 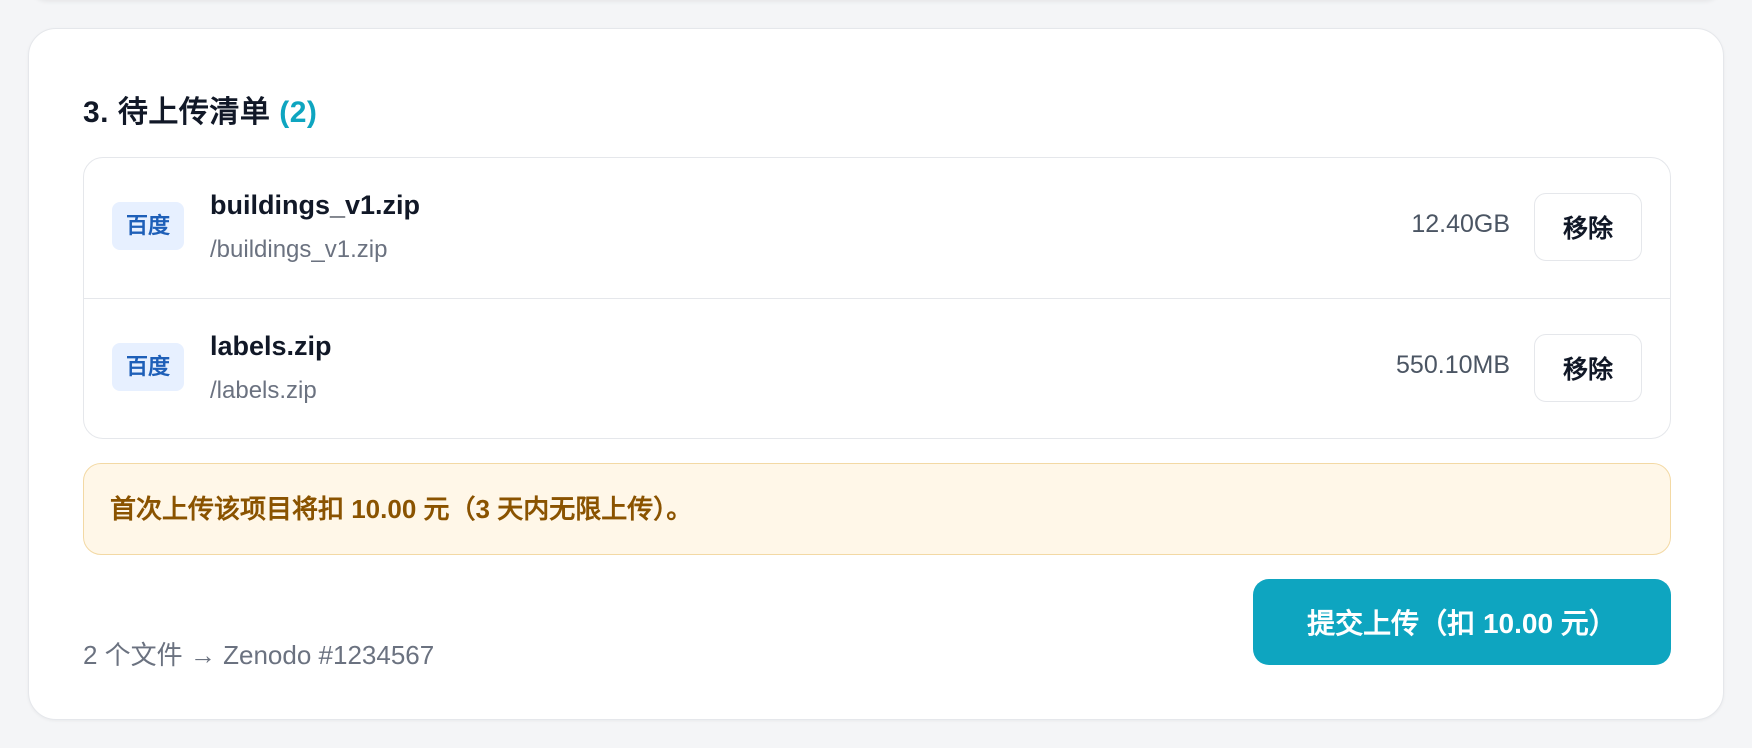 I want to click on submit-upload-button: 提交上传（扣 10.00 元）, so click(x=1462, y=622).